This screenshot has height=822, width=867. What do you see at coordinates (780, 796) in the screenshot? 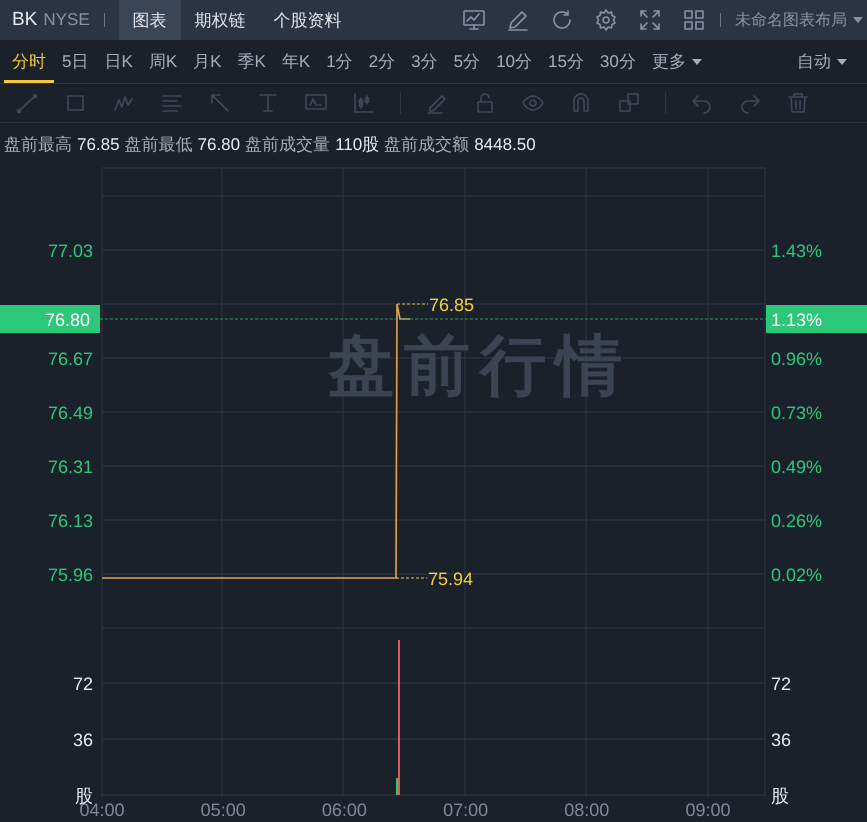
I see `volume-axis-label: 股` at bounding box center [780, 796].